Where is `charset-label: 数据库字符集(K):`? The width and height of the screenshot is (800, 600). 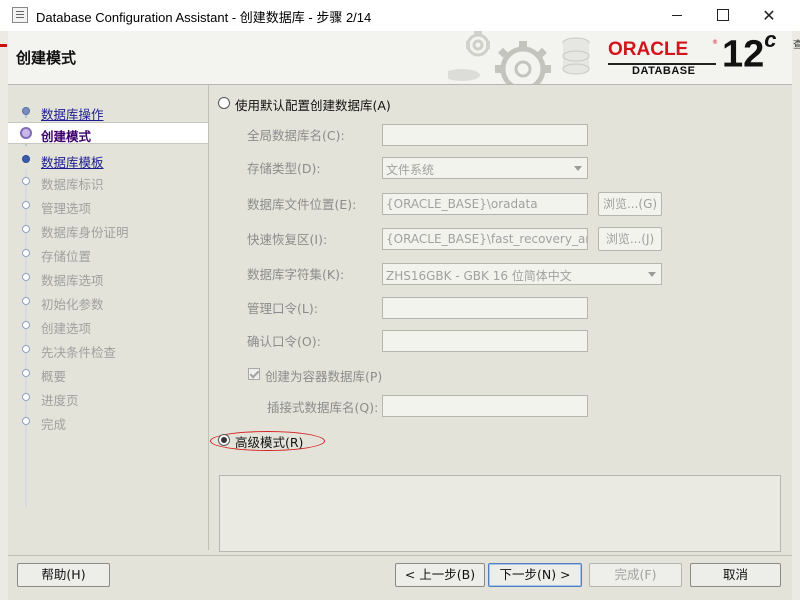
charset-label: 数据库字符集(K): is located at coordinates (296, 274).